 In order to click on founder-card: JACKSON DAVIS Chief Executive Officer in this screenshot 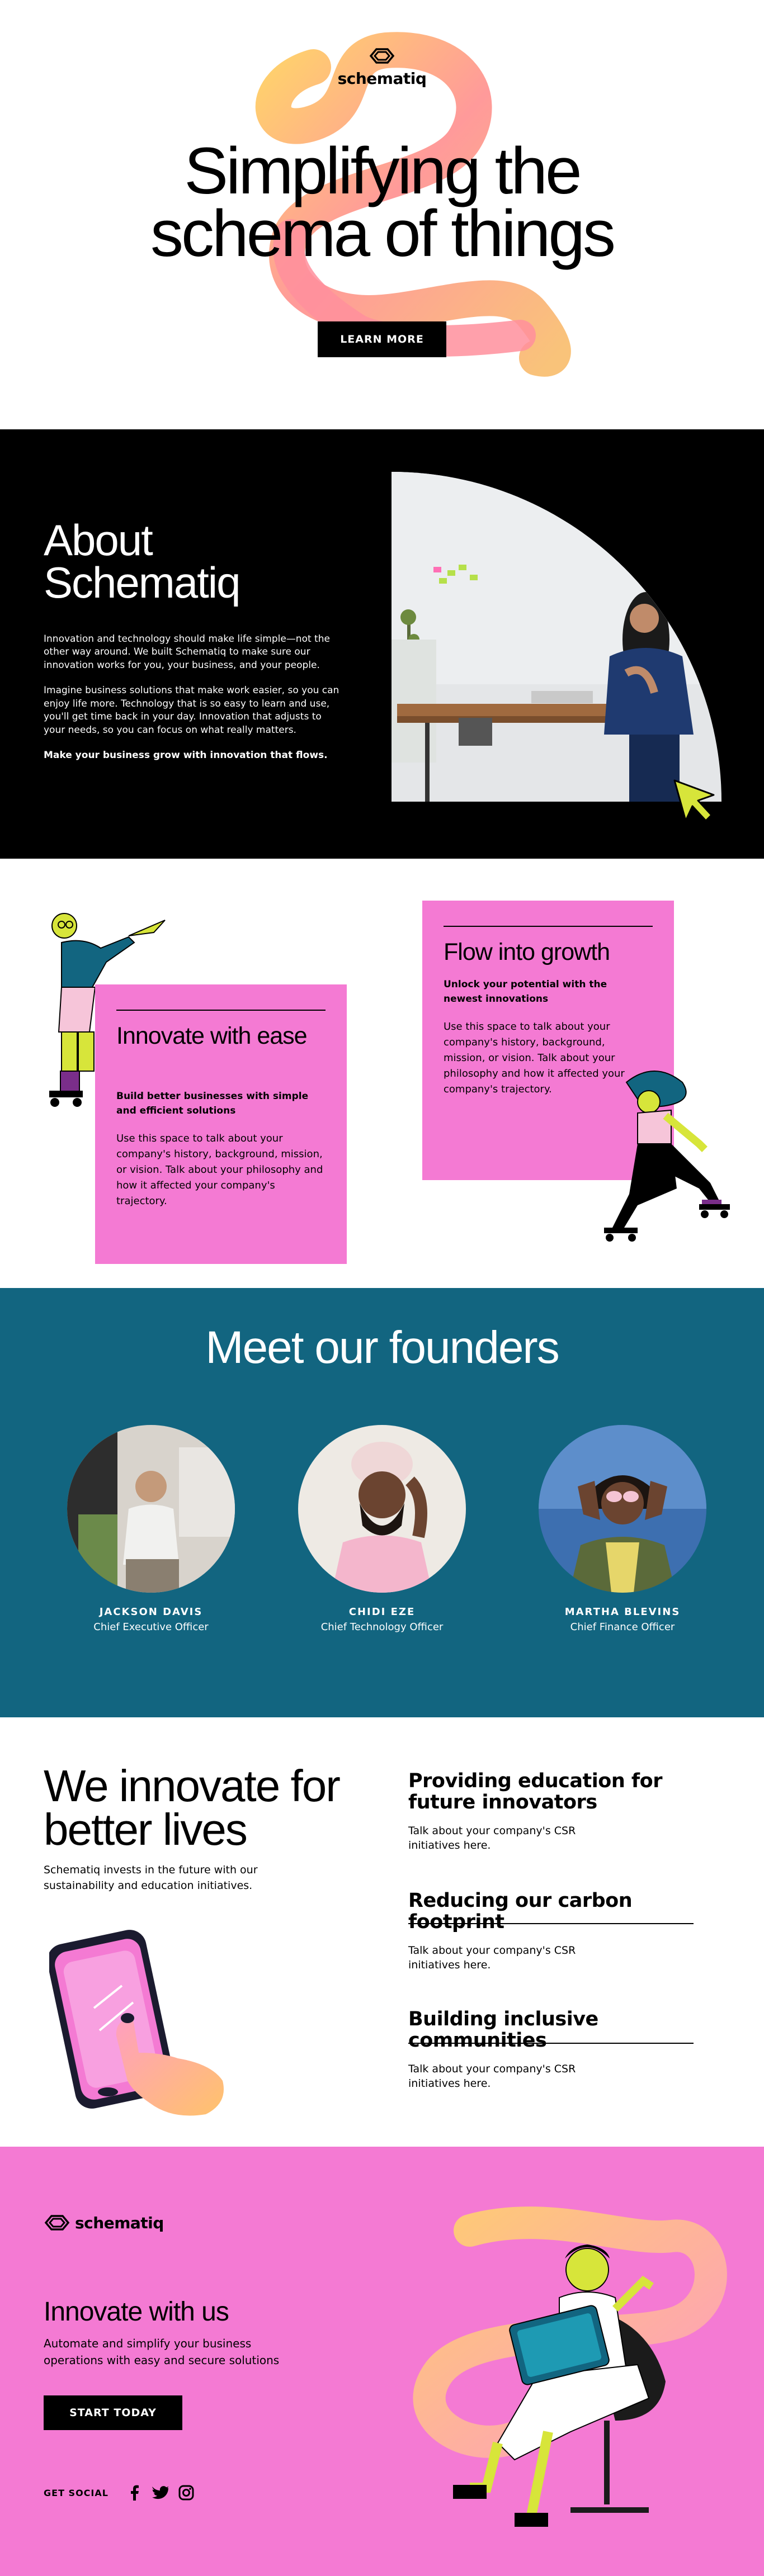, I will do `click(151, 1529)`.